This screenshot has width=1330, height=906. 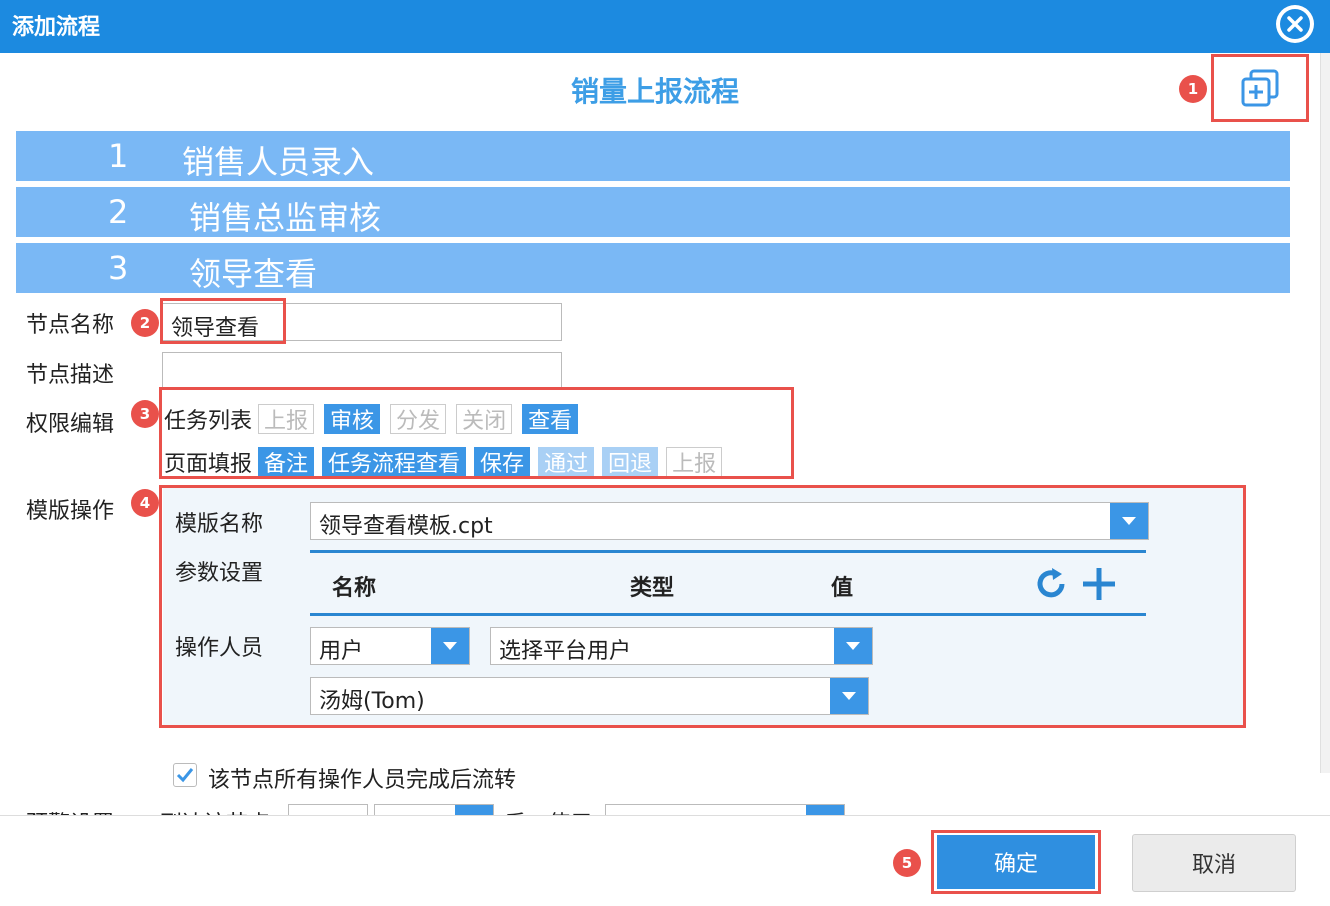 What do you see at coordinates (70, 424) in the screenshot?
I see `permission-label: 权限编辑` at bounding box center [70, 424].